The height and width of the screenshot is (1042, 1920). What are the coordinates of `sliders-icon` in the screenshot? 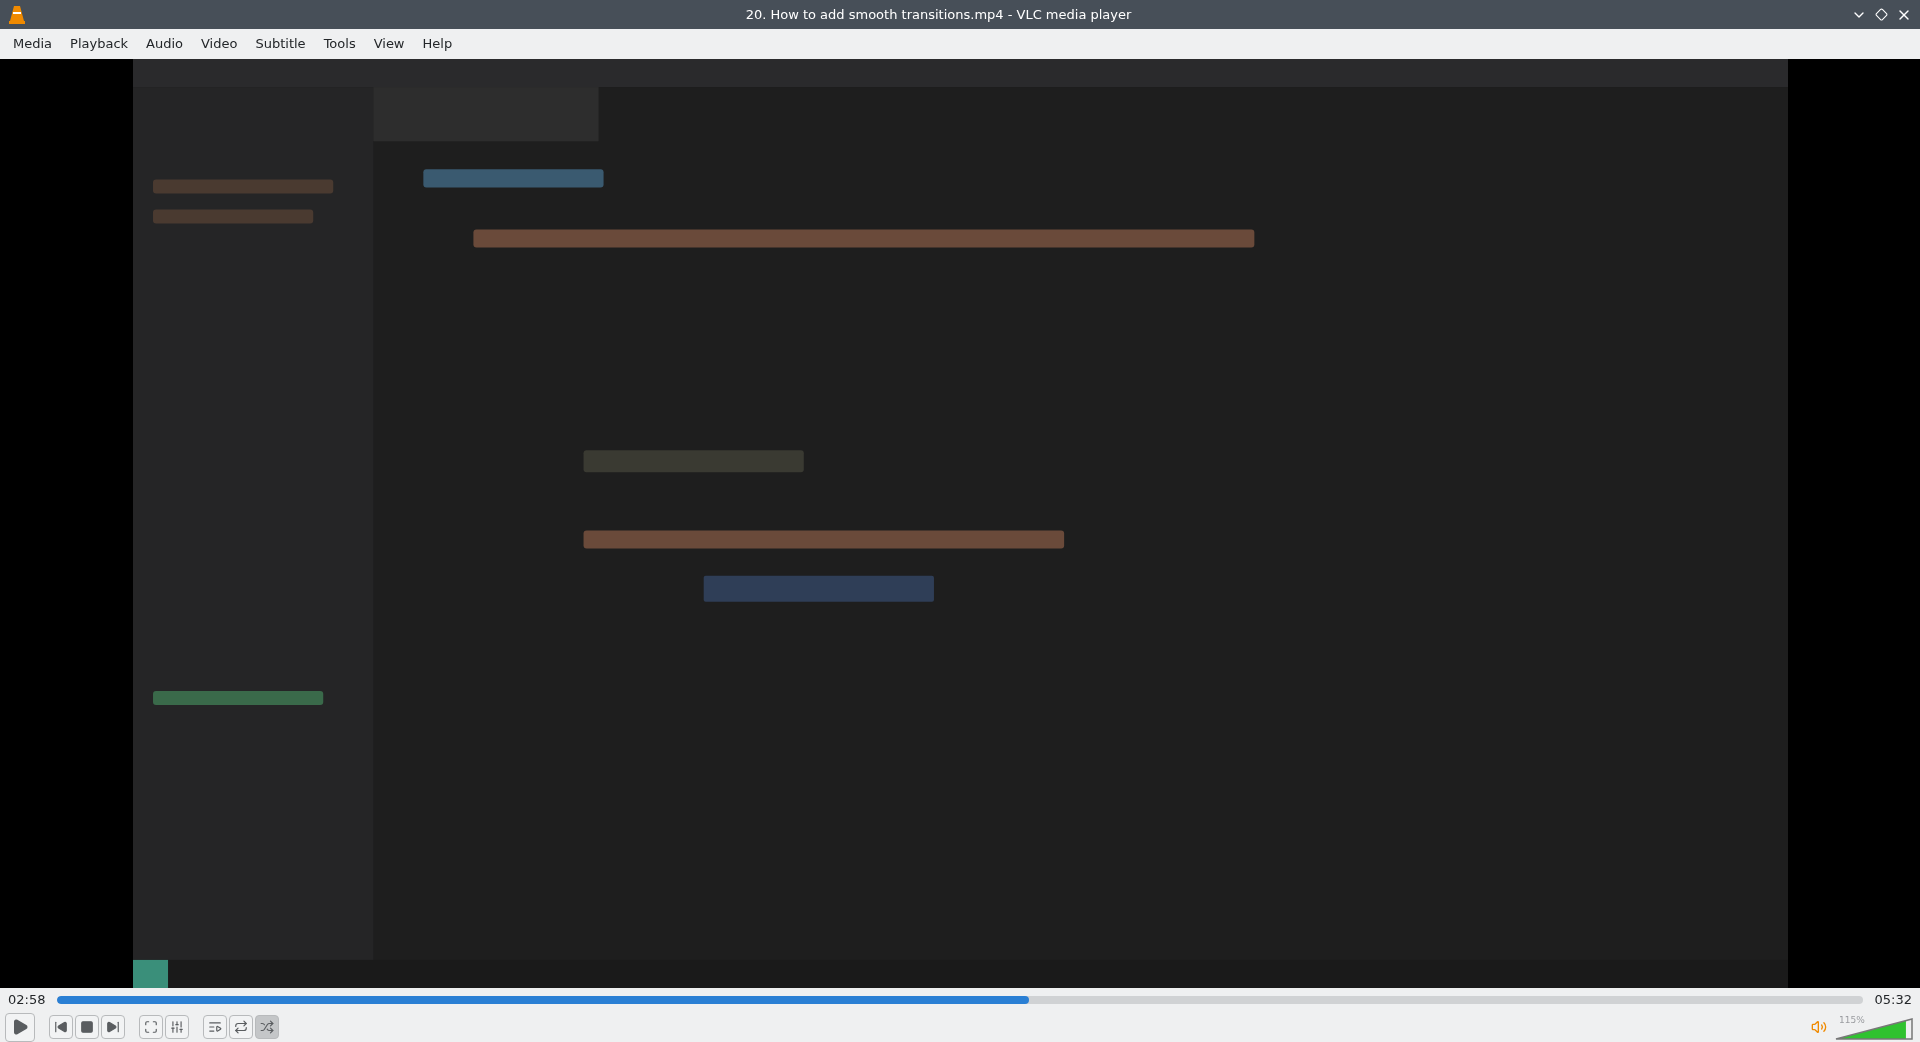 It's located at (177, 1027).